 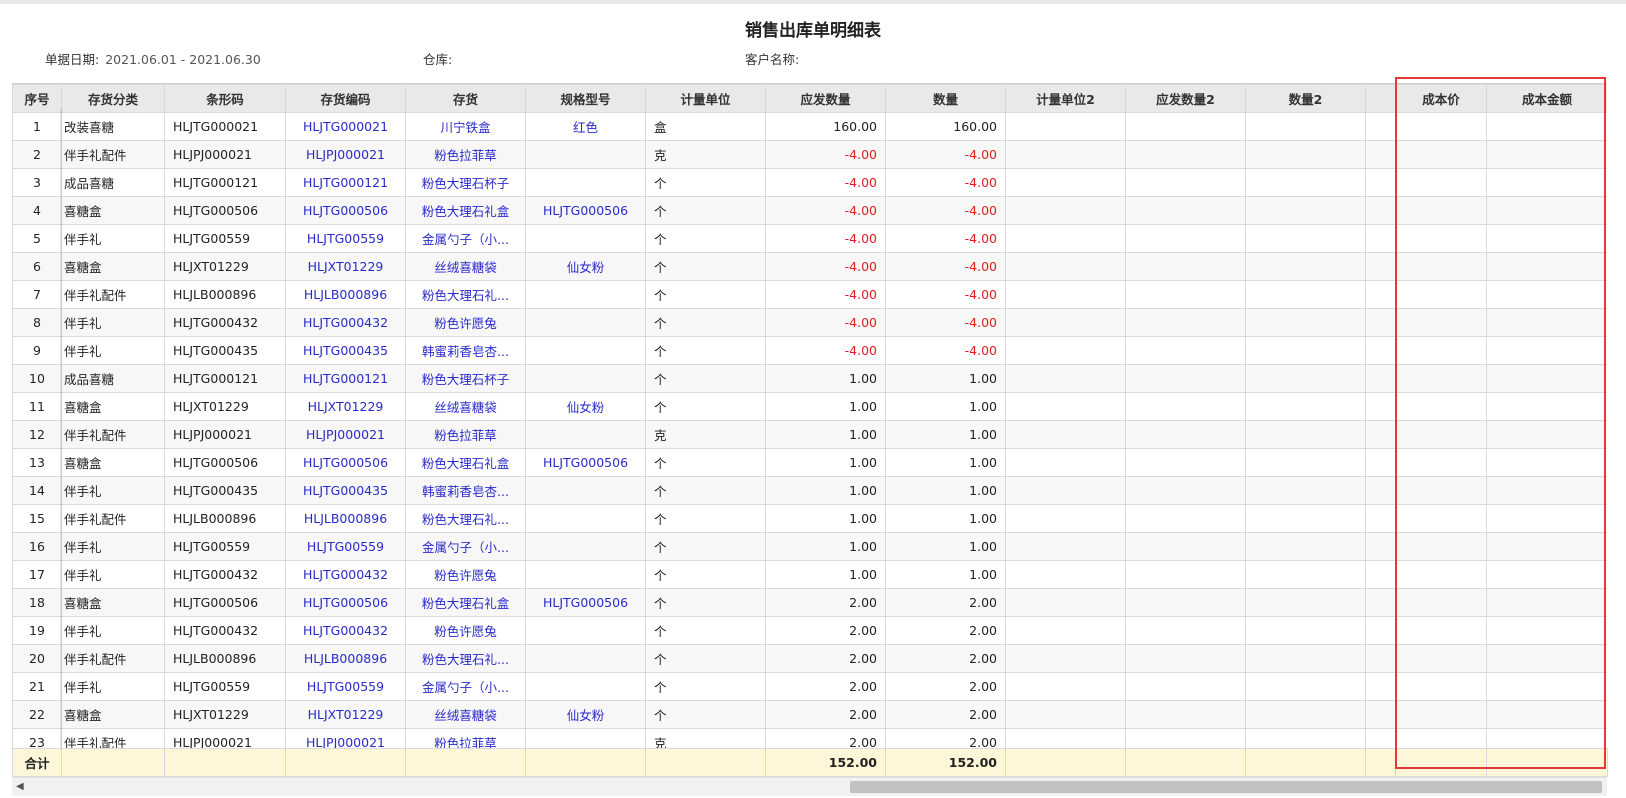 I want to click on scroll-left-icon: ◀, so click(x=20, y=786).